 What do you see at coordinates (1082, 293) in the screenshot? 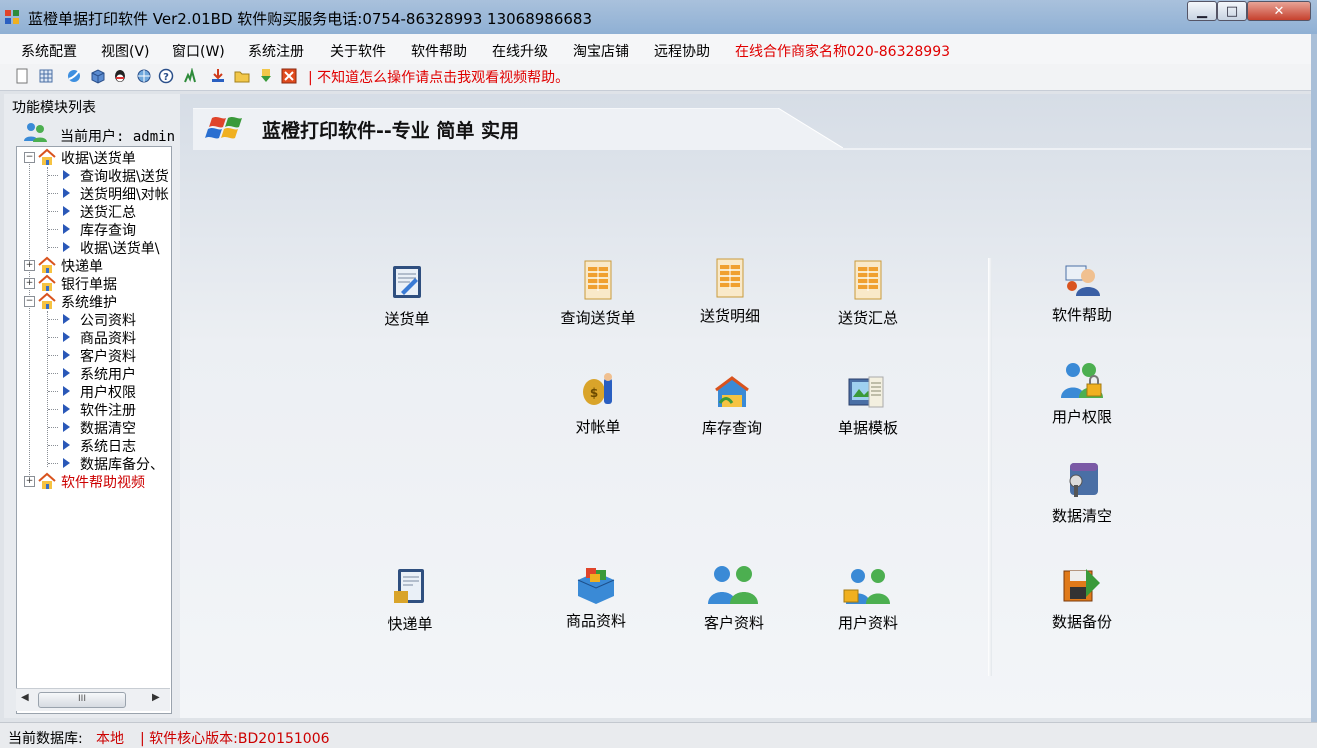
I see `module-software-help: 软件帮助` at bounding box center [1082, 293].